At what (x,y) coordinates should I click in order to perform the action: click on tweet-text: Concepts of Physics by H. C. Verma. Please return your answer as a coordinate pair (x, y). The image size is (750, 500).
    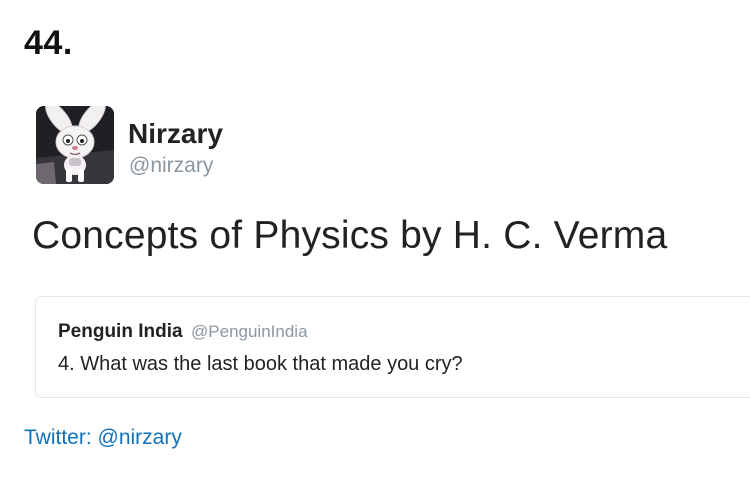
    Looking at the image, I should click on (350, 235).